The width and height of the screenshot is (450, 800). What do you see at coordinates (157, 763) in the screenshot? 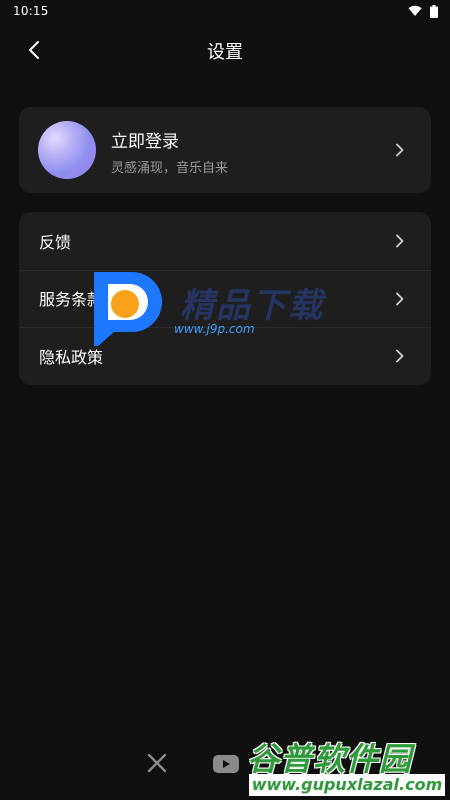
I see `x-icon` at bounding box center [157, 763].